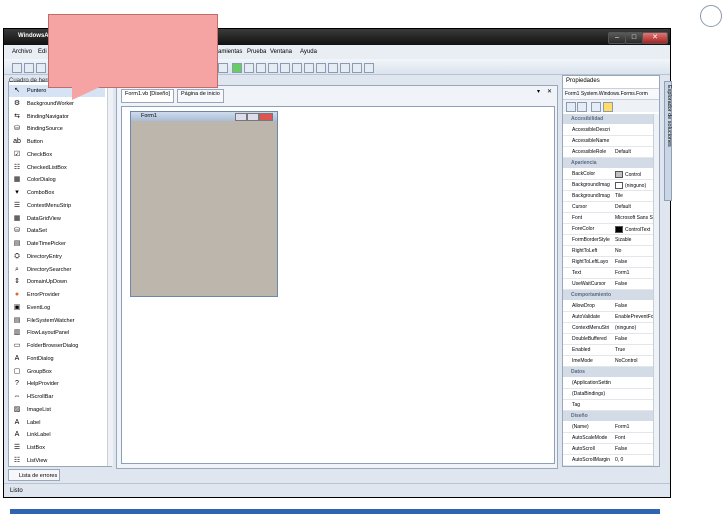 The image size is (728, 514). Describe the element at coordinates (249, 68) in the screenshot. I see `pause-icon` at that location.